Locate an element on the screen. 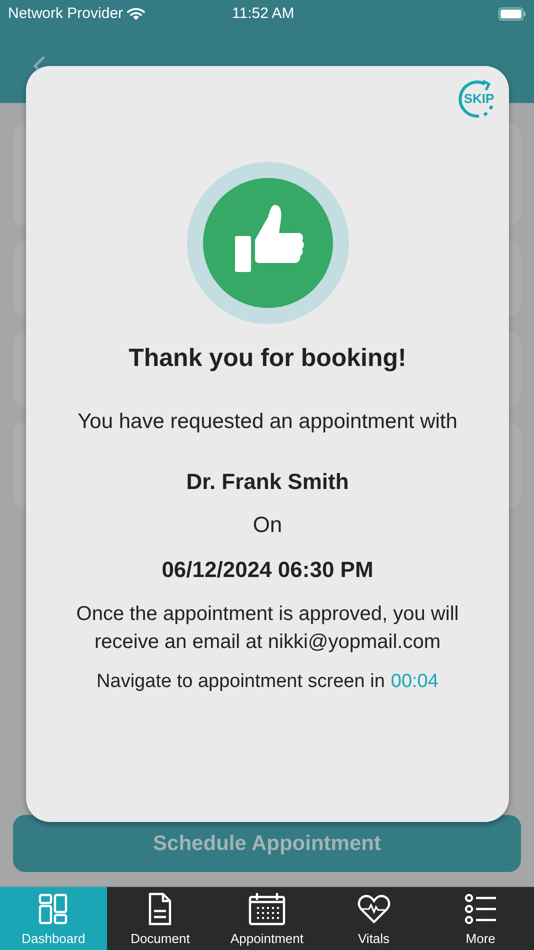 The image size is (534, 950). on-label: On is located at coordinates (267, 525).